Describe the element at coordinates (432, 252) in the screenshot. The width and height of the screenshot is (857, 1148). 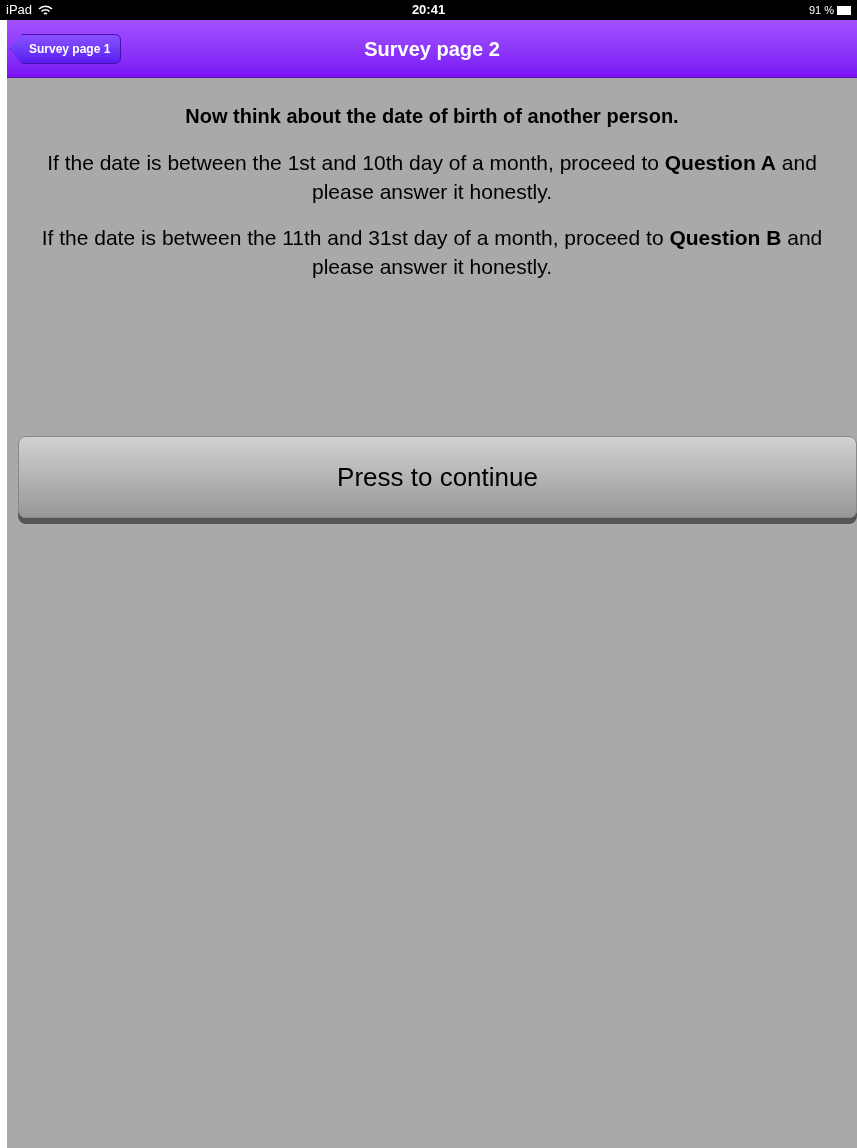
I see `instruction-paragraph: If the date is between the 11th and 31st day of a month, proceed to Question B and please answer it honestly.` at that location.